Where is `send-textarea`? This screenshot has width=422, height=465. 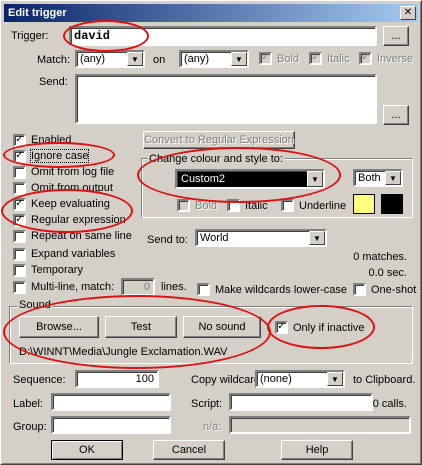
send-textarea is located at coordinates (226, 99).